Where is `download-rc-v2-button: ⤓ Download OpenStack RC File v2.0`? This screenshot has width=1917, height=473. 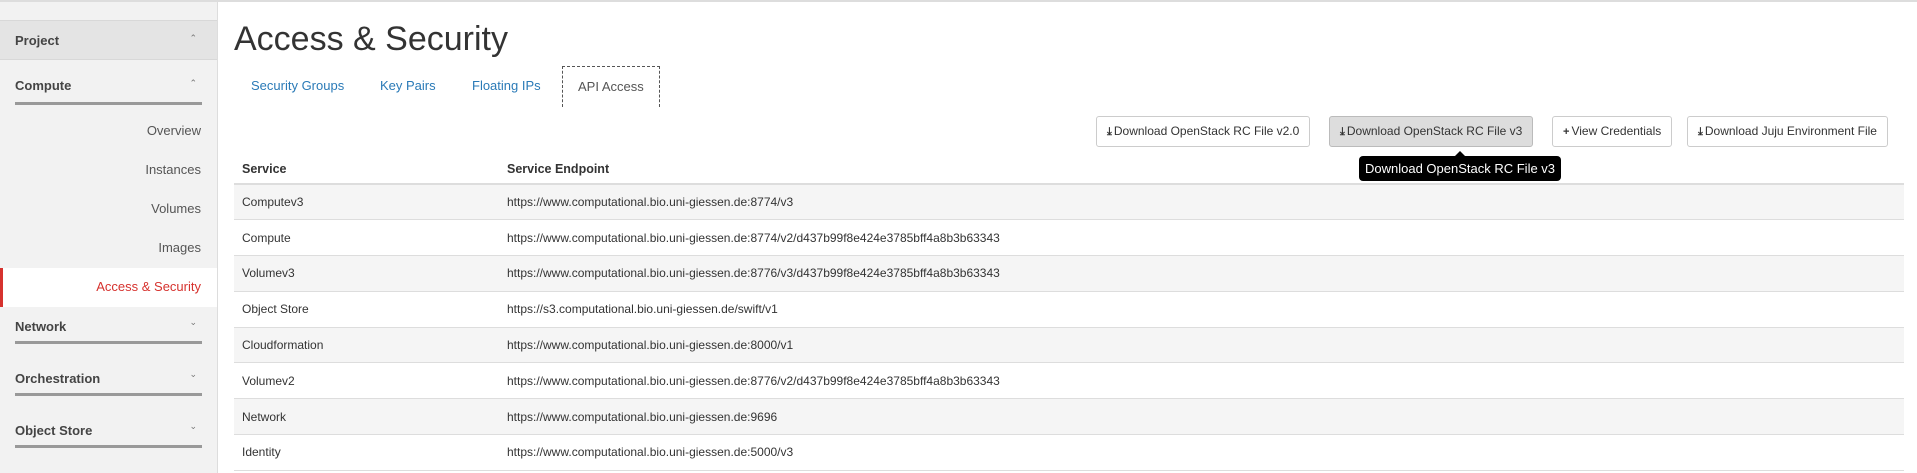 download-rc-v2-button: ⤓ Download OpenStack RC File v2.0 is located at coordinates (1203, 131).